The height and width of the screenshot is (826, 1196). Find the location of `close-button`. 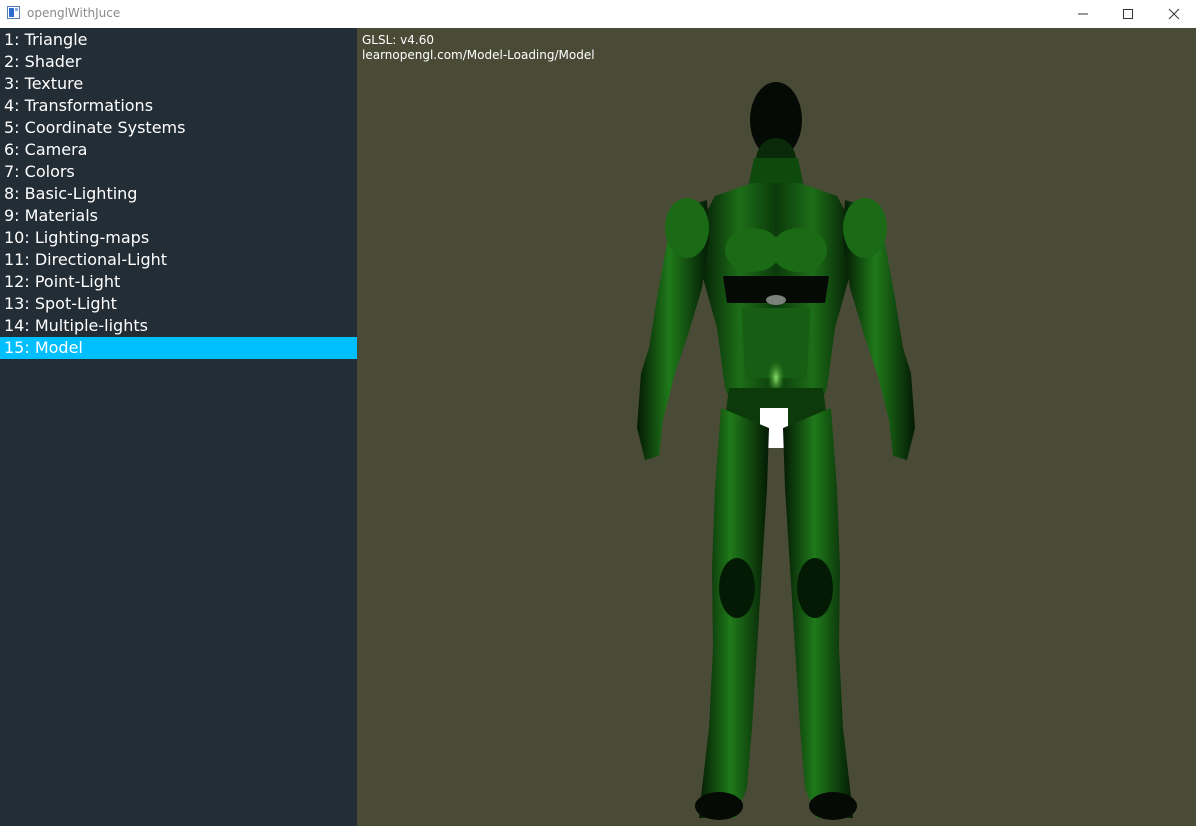

close-button is located at coordinates (1173, 14).